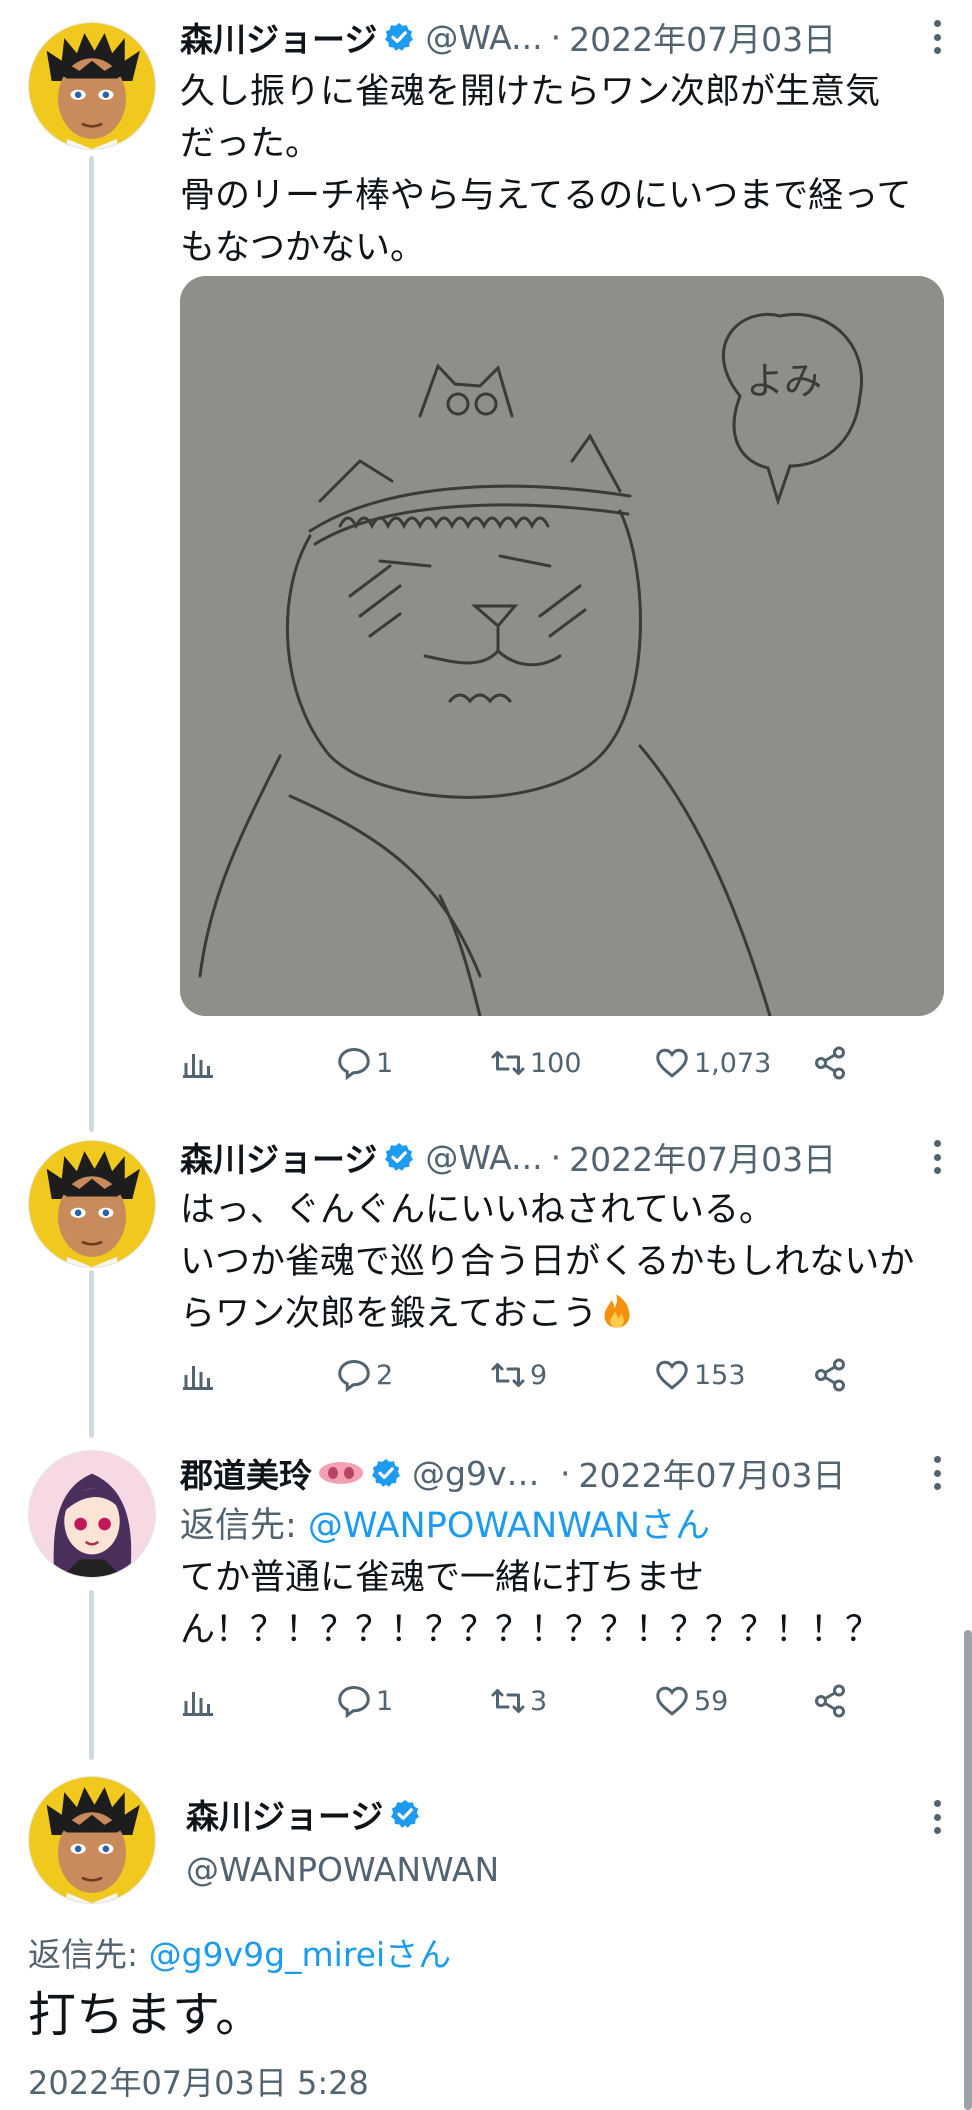  What do you see at coordinates (968, 1870) in the screenshot?
I see `scrollbar` at bounding box center [968, 1870].